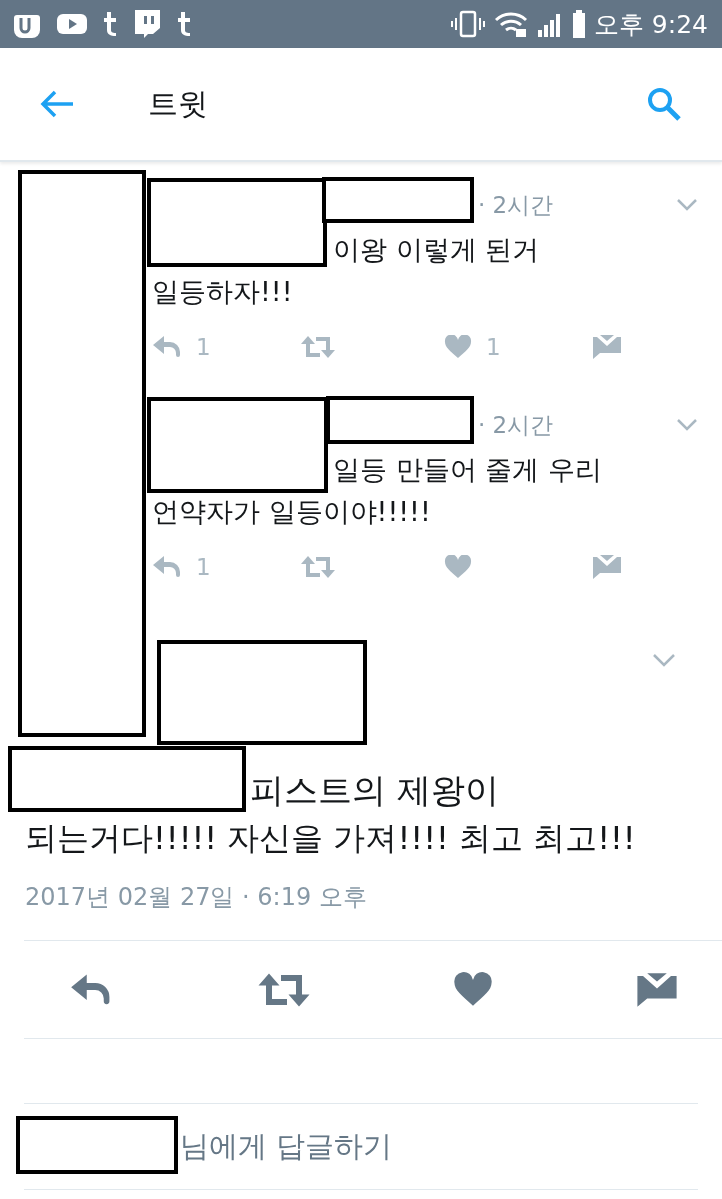 The height and width of the screenshot is (1199, 722). I want to click on status-time: 오후 9:24, so click(650, 24).